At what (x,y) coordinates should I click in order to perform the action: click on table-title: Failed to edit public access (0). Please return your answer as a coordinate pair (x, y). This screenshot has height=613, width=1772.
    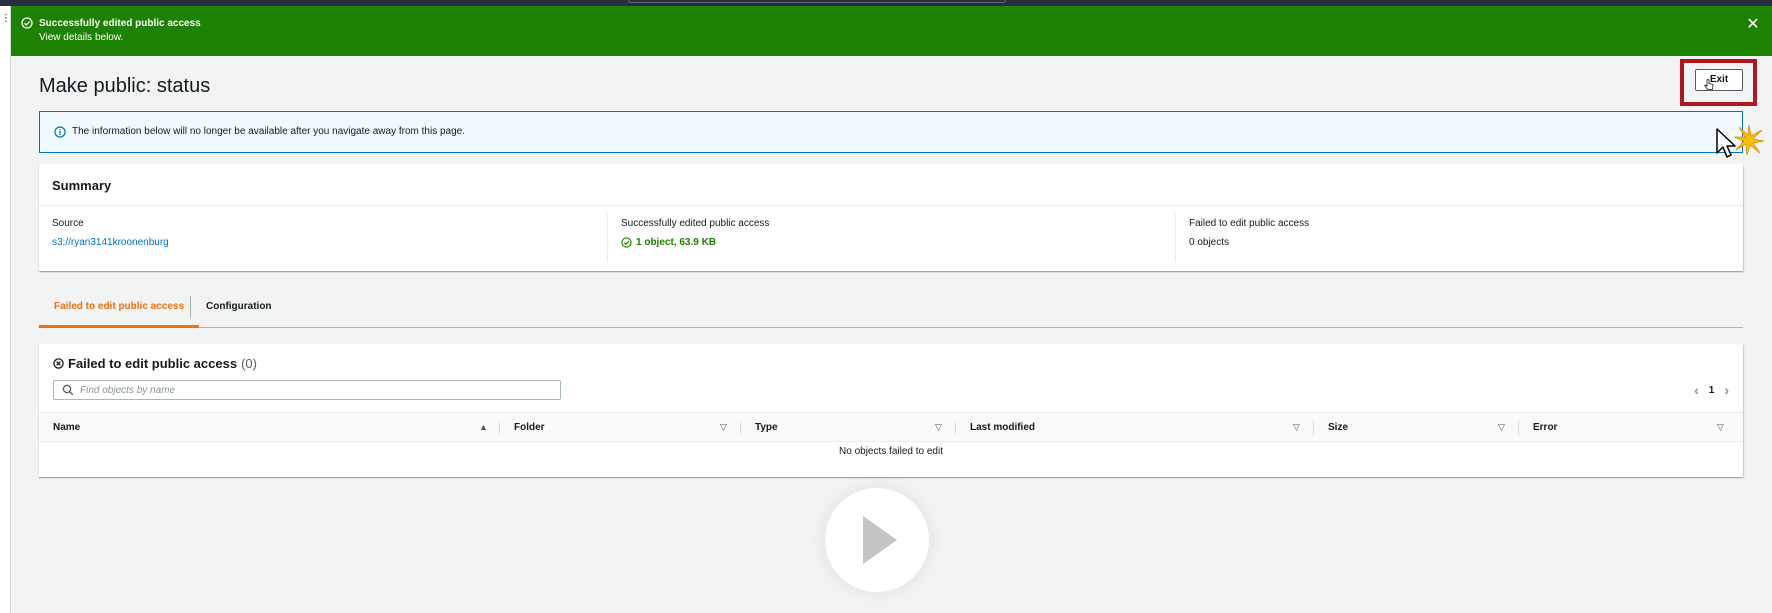
    Looking at the image, I should click on (155, 363).